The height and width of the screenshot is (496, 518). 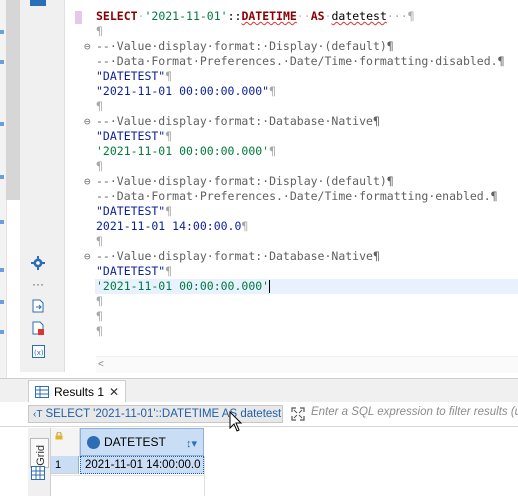 What do you see at coordinates (135, 442) in the screenshot?
I see `column-header-label: DATETEST` at bounding box center [135, 442].